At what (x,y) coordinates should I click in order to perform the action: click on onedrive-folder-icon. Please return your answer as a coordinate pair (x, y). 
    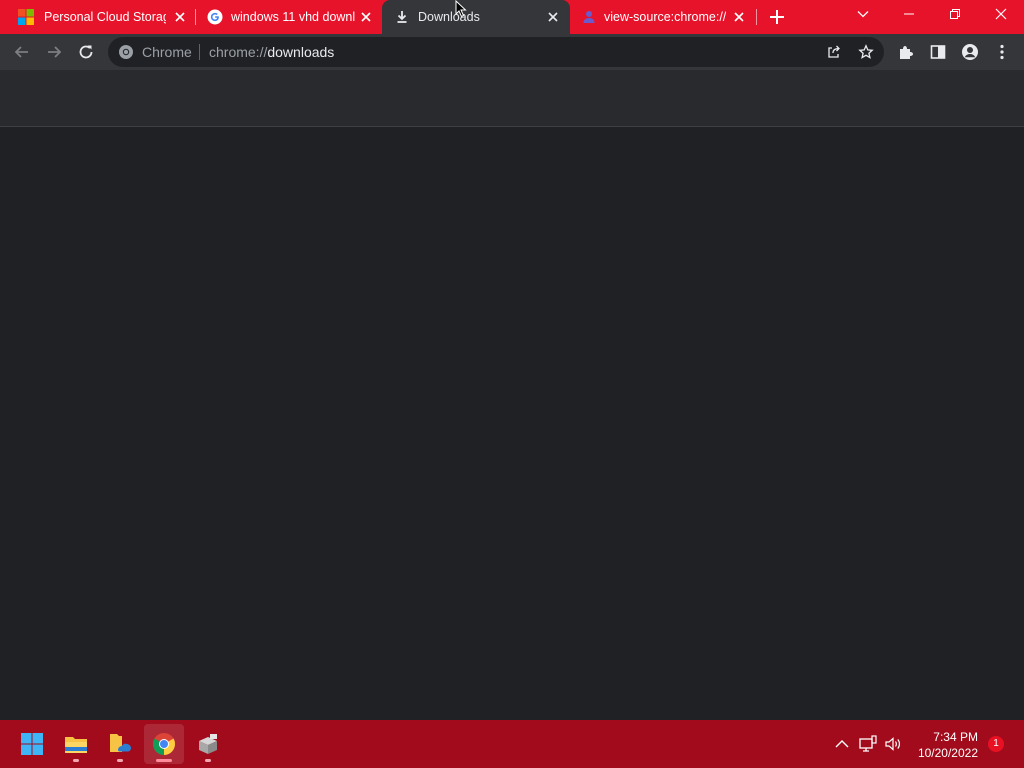
    Looking at the image, I should click on (120, 743).